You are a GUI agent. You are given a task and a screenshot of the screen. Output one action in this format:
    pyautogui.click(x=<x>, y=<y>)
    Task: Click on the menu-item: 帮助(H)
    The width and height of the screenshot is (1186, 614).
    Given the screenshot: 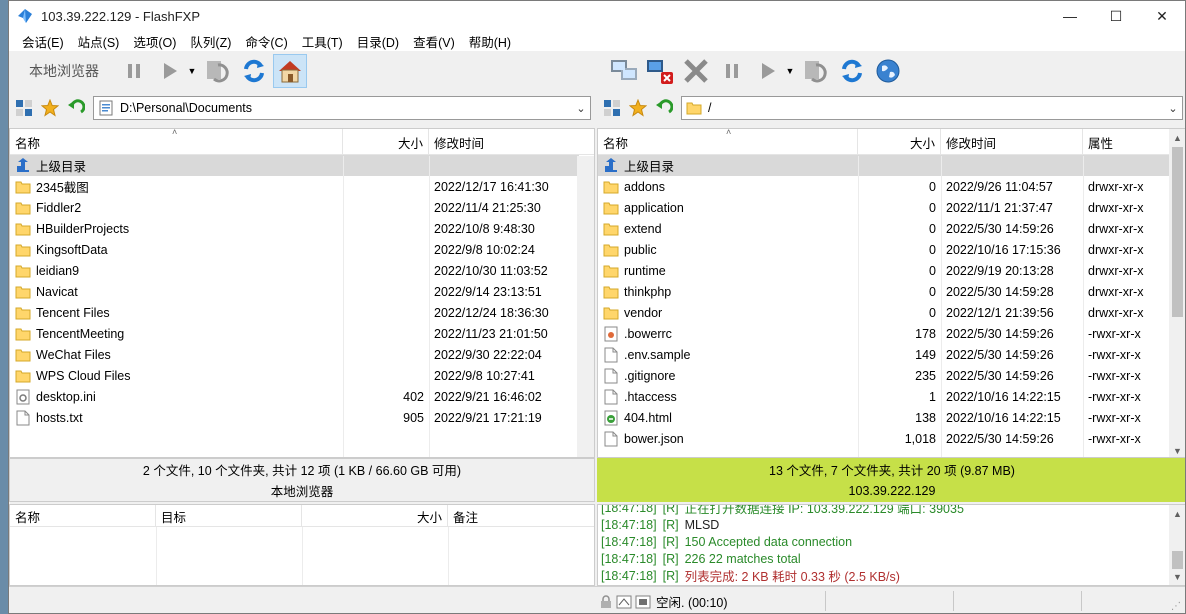 What is the action you would take?
    pyautogui.click(x=490, y=41)
    